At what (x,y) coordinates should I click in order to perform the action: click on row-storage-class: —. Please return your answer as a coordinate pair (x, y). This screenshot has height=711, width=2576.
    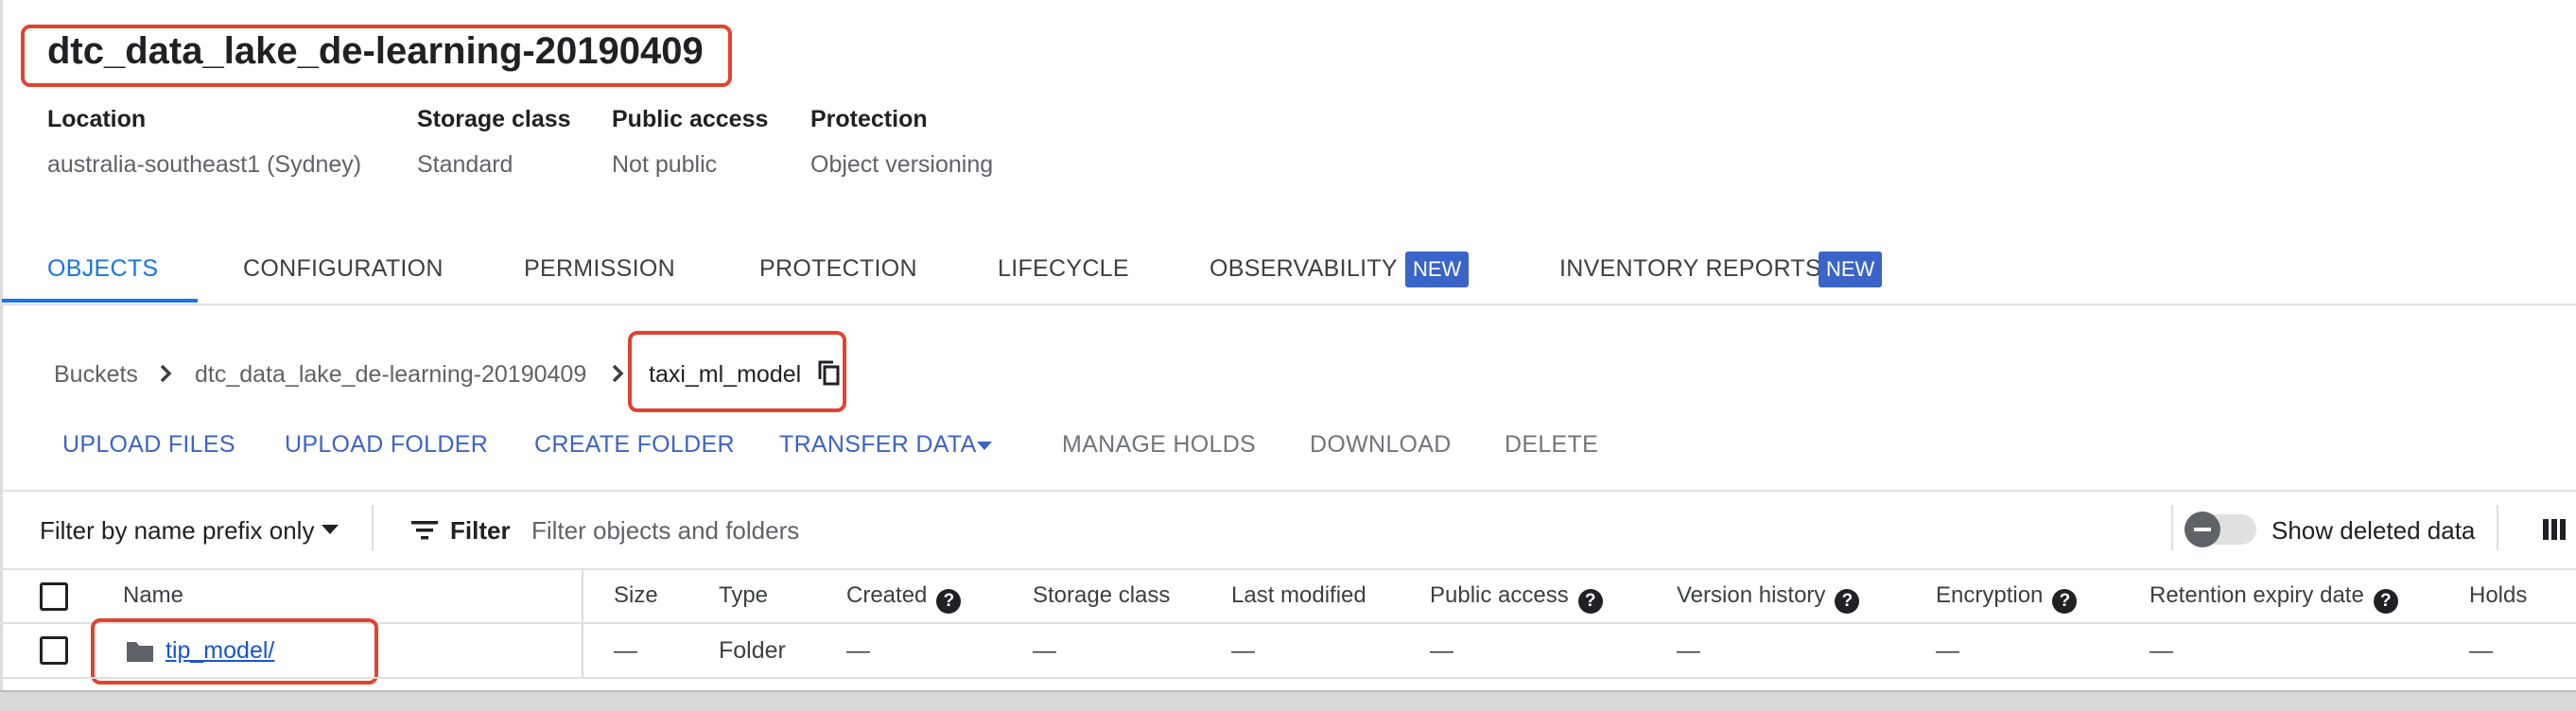
    Looking at the image, I should click on (1044, 651).